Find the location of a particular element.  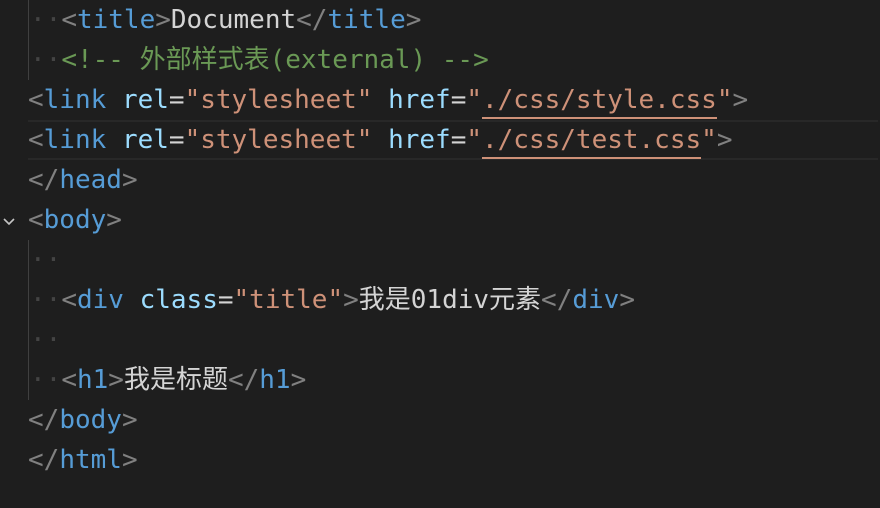

href-link: ./css/style.css is located at coordinates (599, 102).